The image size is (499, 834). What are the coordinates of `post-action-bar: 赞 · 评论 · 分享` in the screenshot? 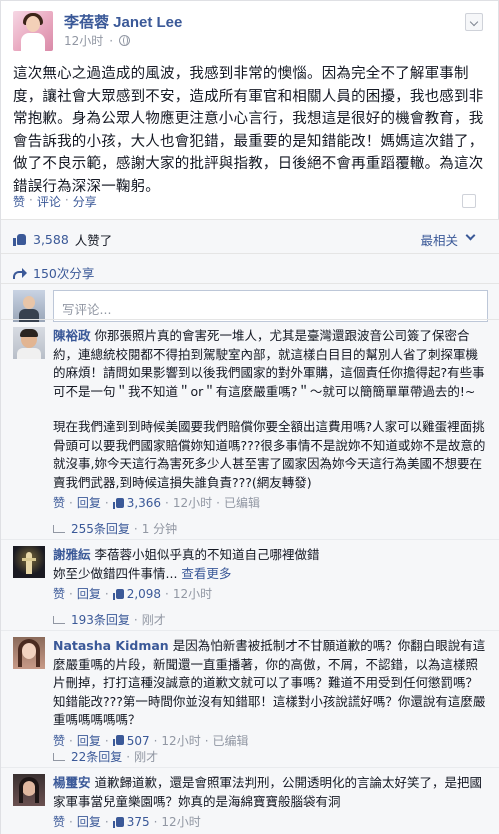 It's located at (55, 201).